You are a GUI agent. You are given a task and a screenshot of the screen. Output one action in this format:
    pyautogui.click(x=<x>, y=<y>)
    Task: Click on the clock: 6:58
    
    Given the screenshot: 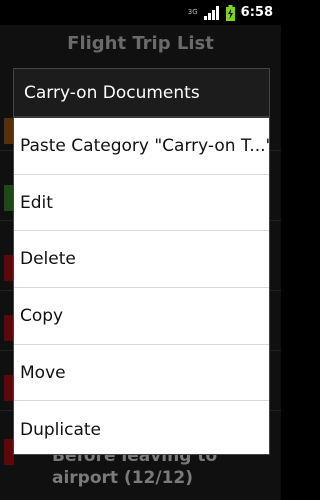 What is the action you would take?
    pyautogui.click(x=256, y=12)
    